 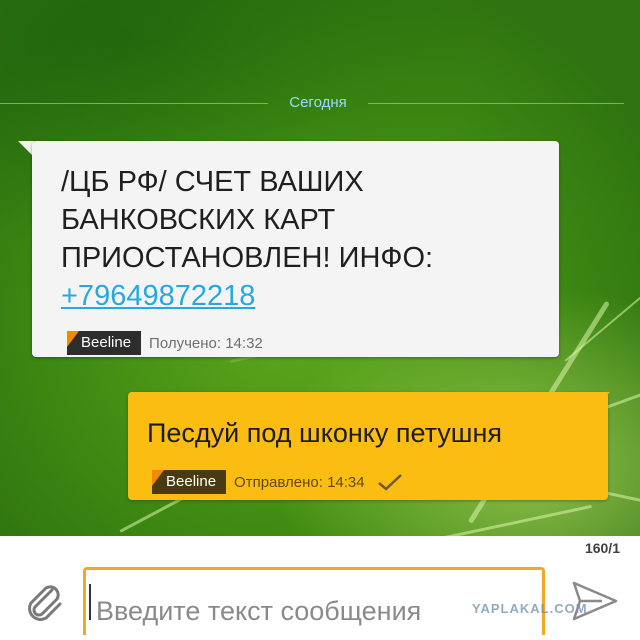 I want to click on phone-number-link: +79649872218, so click(x=306, y=296).